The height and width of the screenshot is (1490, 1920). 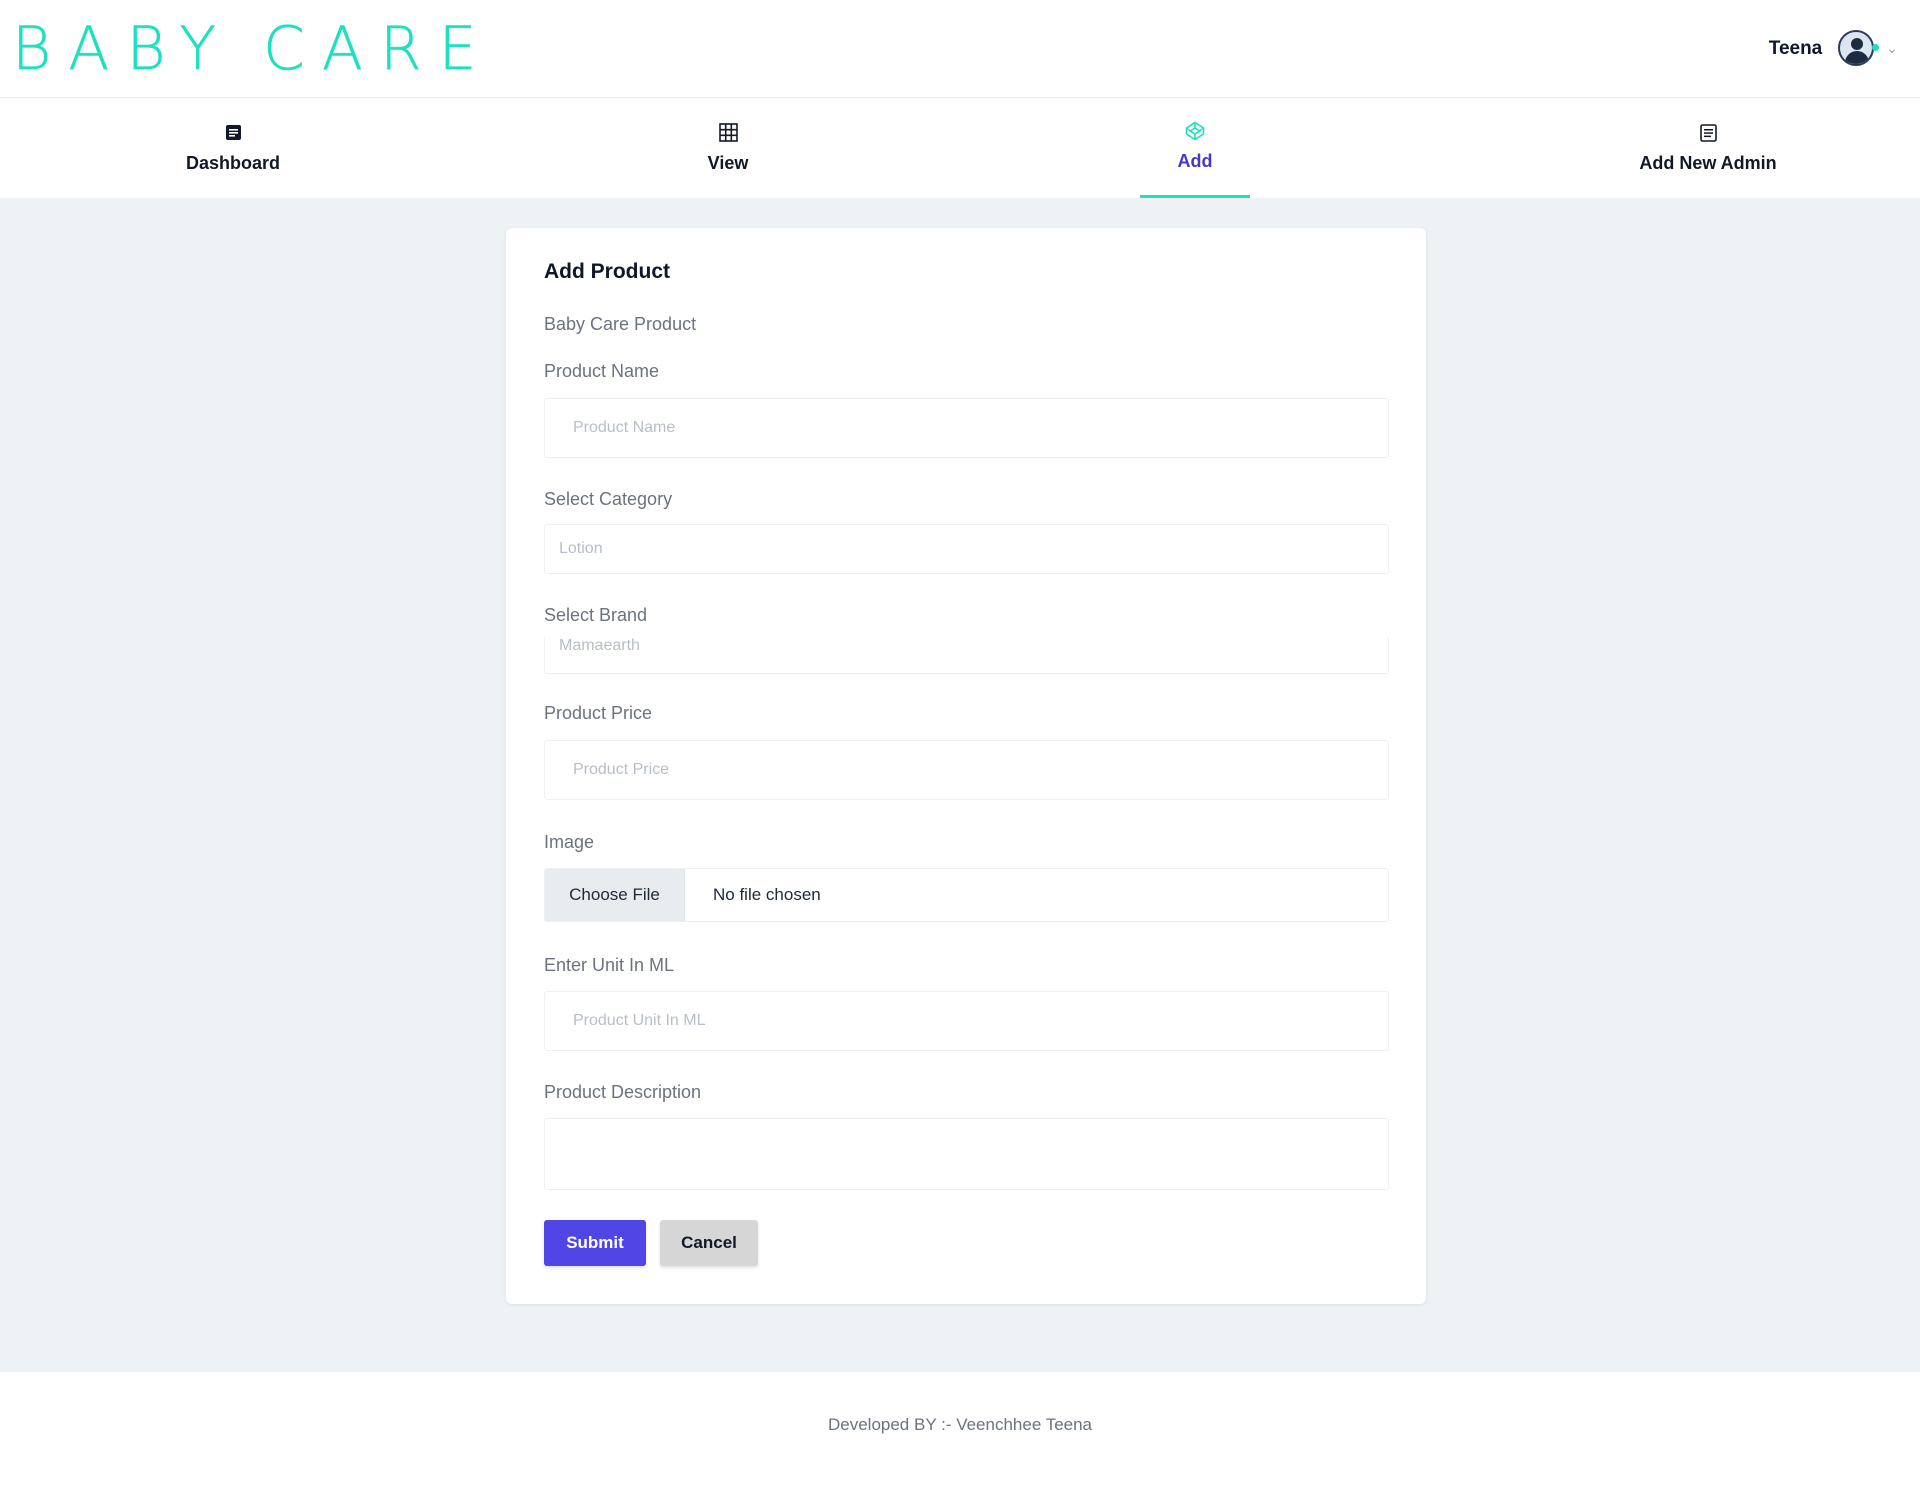 I want to click on logo-word-care: CARE, so click(x=378, y=48).